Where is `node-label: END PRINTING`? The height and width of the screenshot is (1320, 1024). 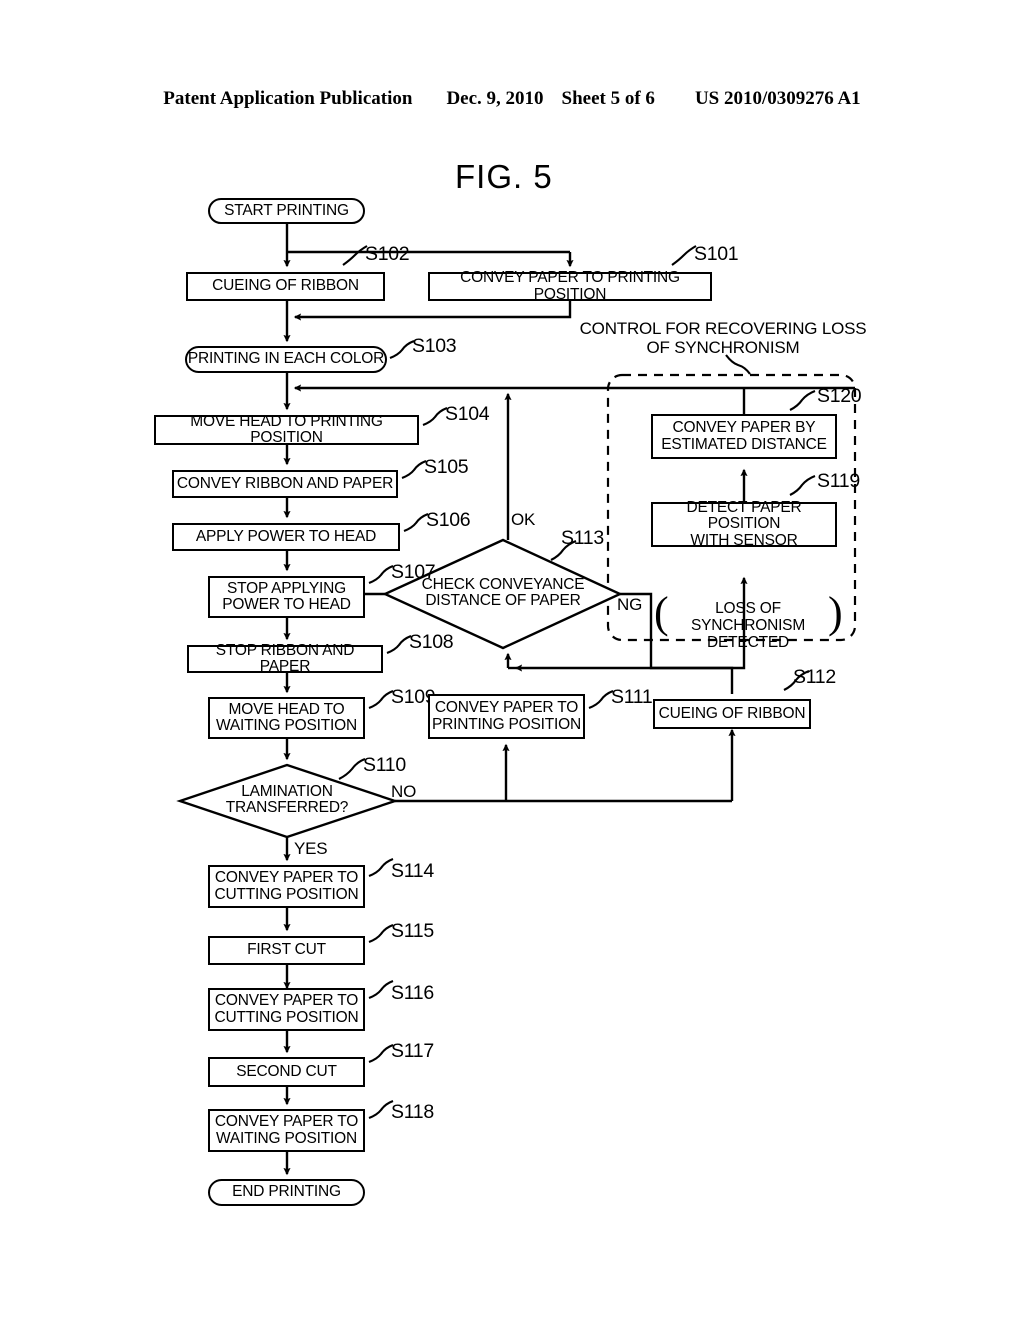 node-label: END PRINTING is located at coordinates (286, 1192).